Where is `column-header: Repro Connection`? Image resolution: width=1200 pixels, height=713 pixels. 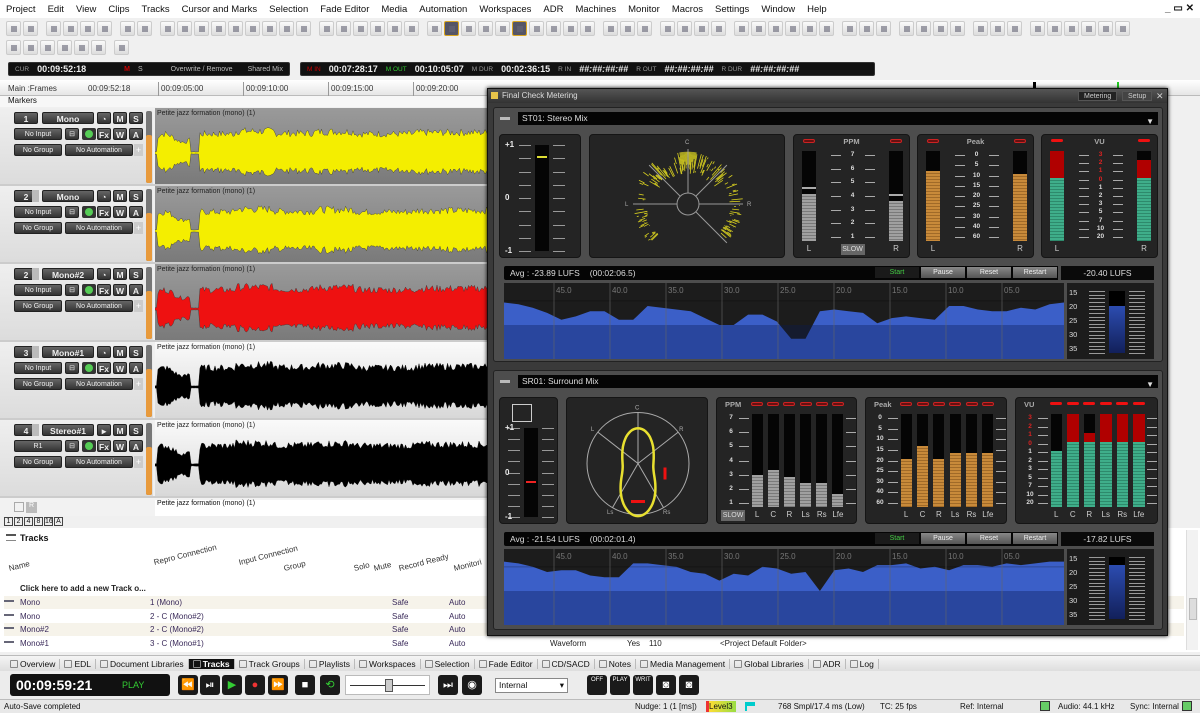 column-header: Repro Connection is located at coordinates (185, 555).